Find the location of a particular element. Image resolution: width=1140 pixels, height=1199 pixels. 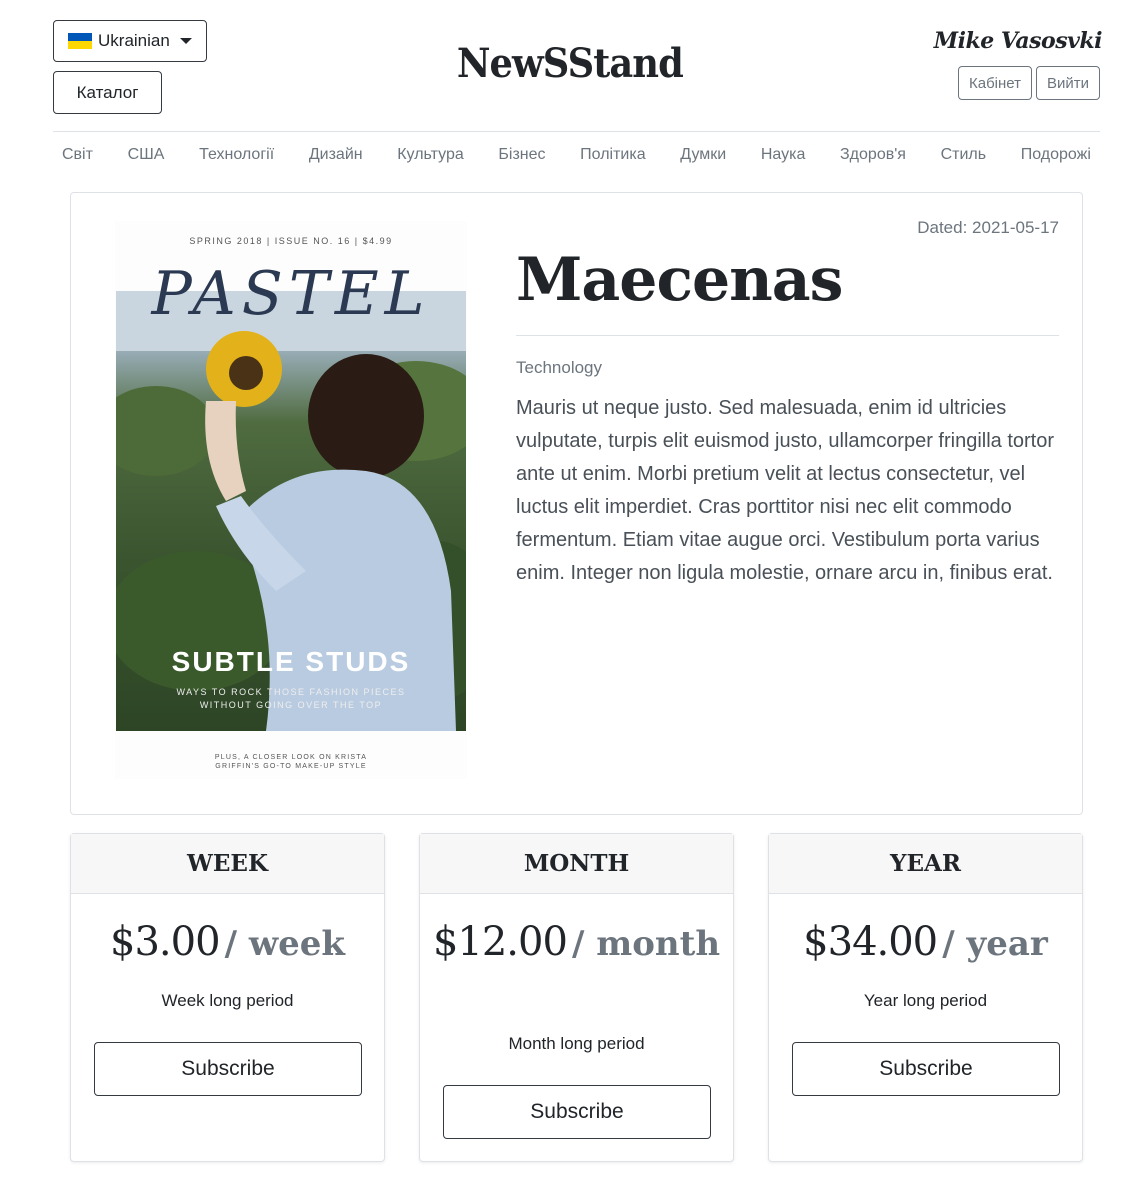

nav-item-usa: США is located at coordinates (146, 159).